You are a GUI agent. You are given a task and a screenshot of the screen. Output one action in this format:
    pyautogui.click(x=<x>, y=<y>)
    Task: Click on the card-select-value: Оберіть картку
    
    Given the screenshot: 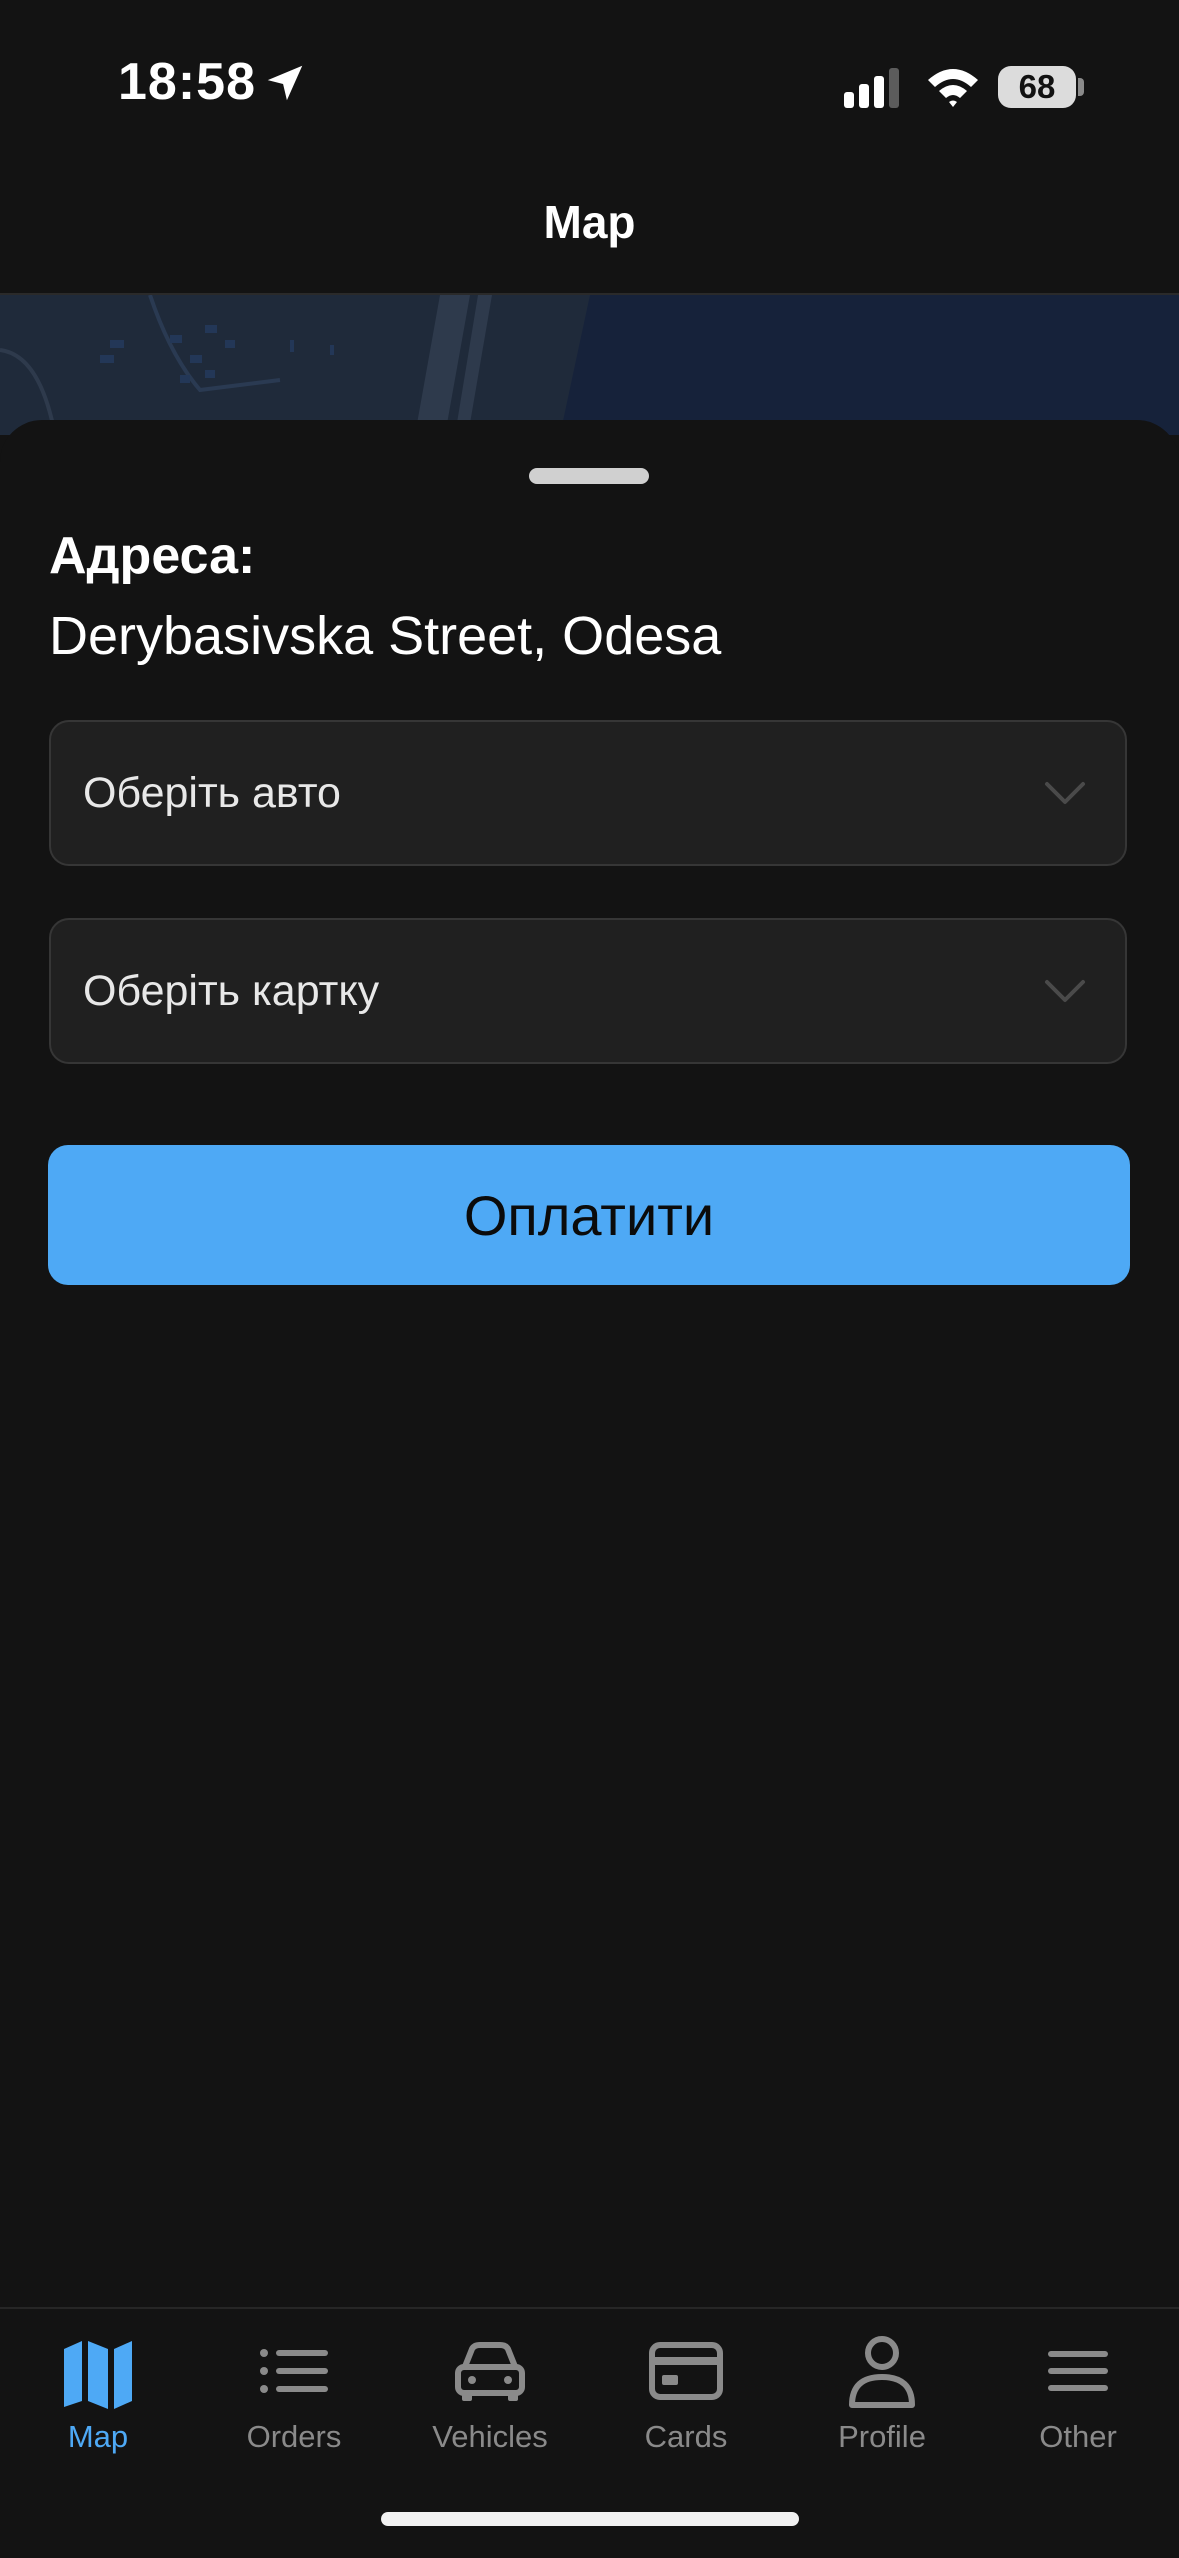 What is the action you would take?
    pyautogui.click(x=231, y=990)
    